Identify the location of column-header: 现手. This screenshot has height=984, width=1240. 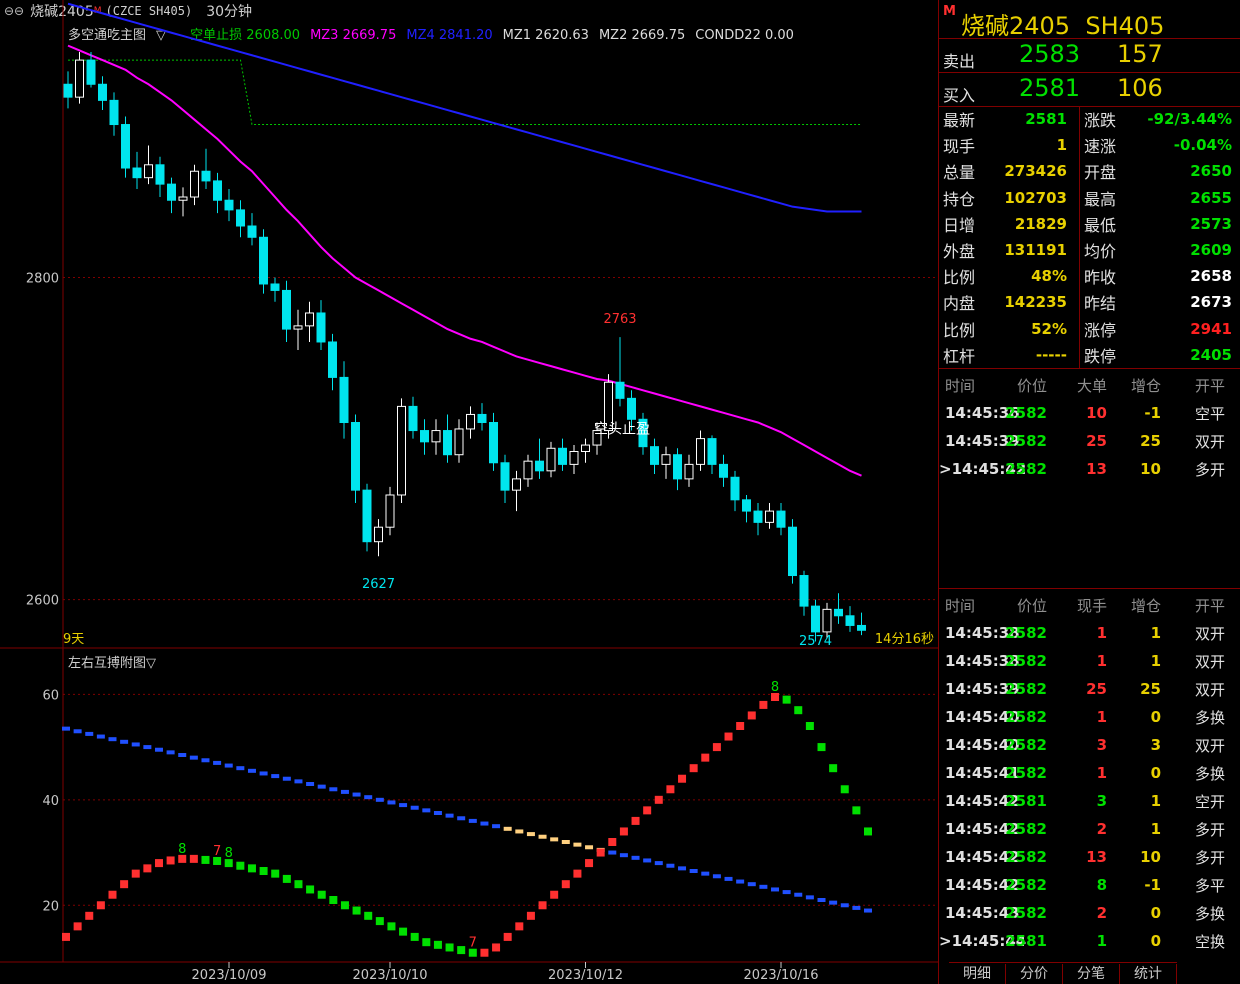
(1091, 605).